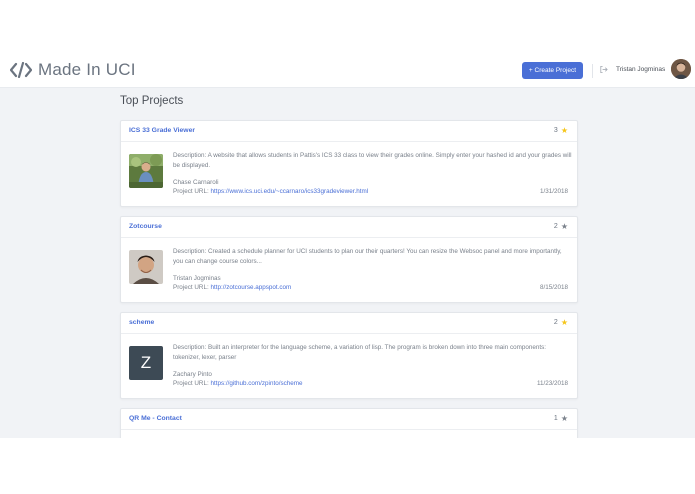 This screenshot has width=695, height=494. What do you see at coordinates (592, 71) in the screenshot?
I see `navbar-divider` at bounding box center [592, 71].